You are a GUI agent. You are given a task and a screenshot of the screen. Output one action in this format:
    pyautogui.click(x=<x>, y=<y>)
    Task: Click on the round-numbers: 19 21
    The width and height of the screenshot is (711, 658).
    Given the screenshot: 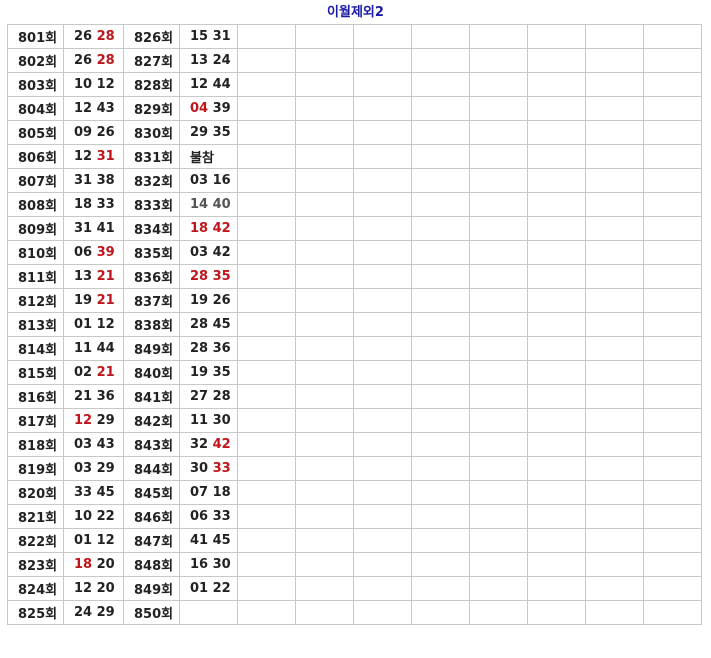 What is the action you would take?
    pyautogui.click(x=93, y=300)
    